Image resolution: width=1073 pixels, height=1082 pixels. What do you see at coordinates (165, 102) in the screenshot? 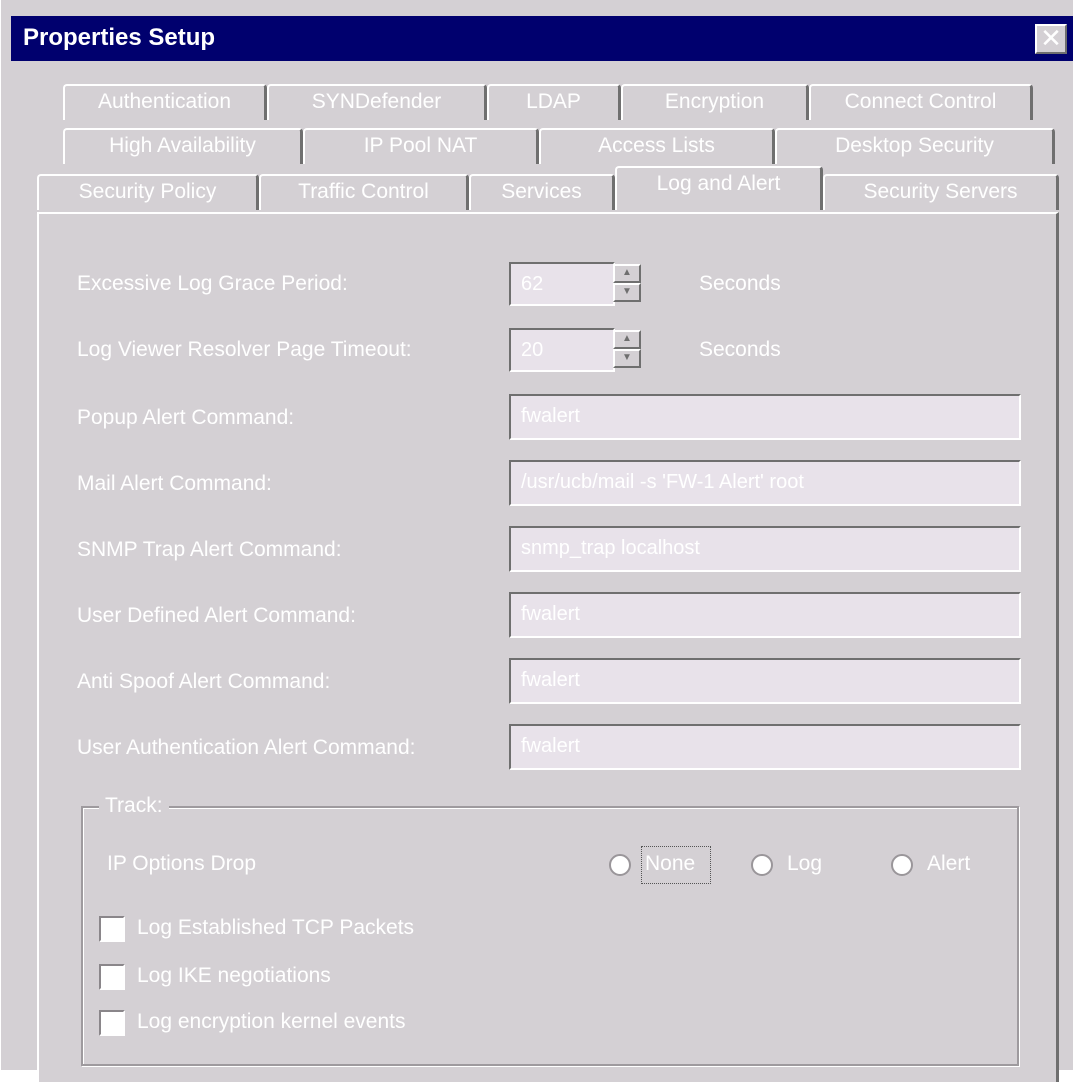
I see `tab-authentication: Authentication` at bounding box center [165, 102].